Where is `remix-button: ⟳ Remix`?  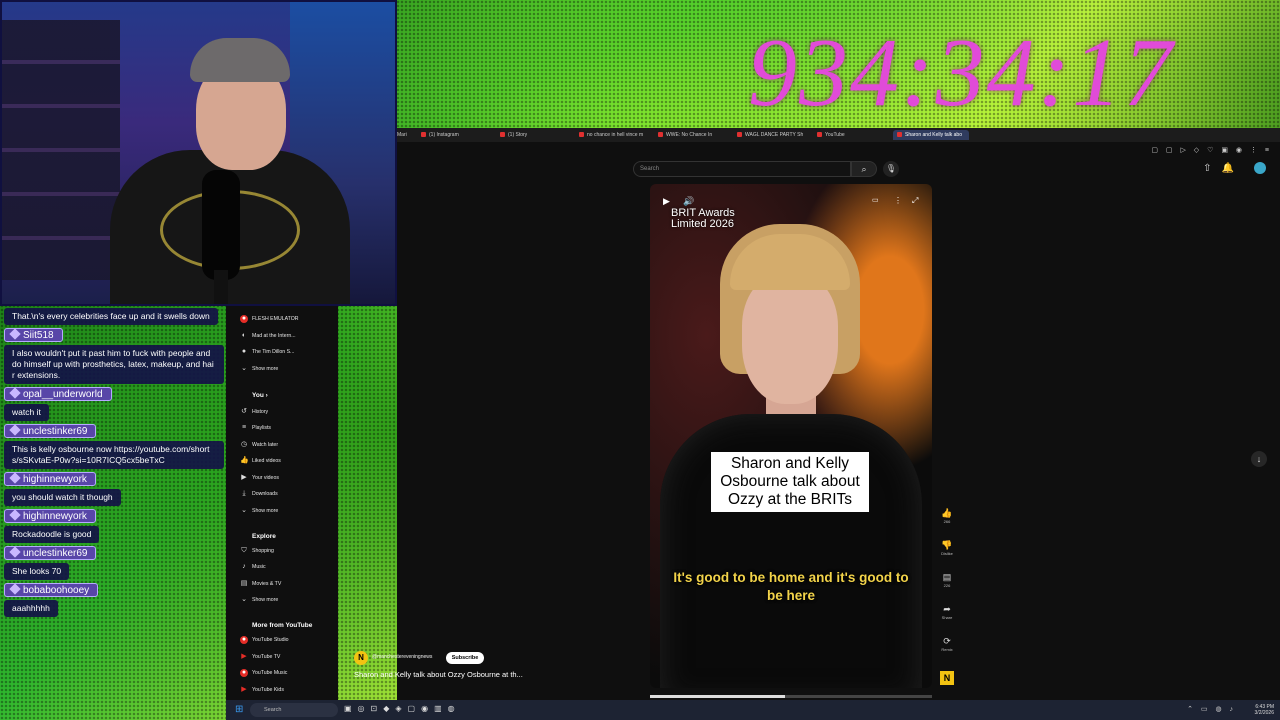 remix-button: ⟳ Remix is located at coordinates (947, 644).